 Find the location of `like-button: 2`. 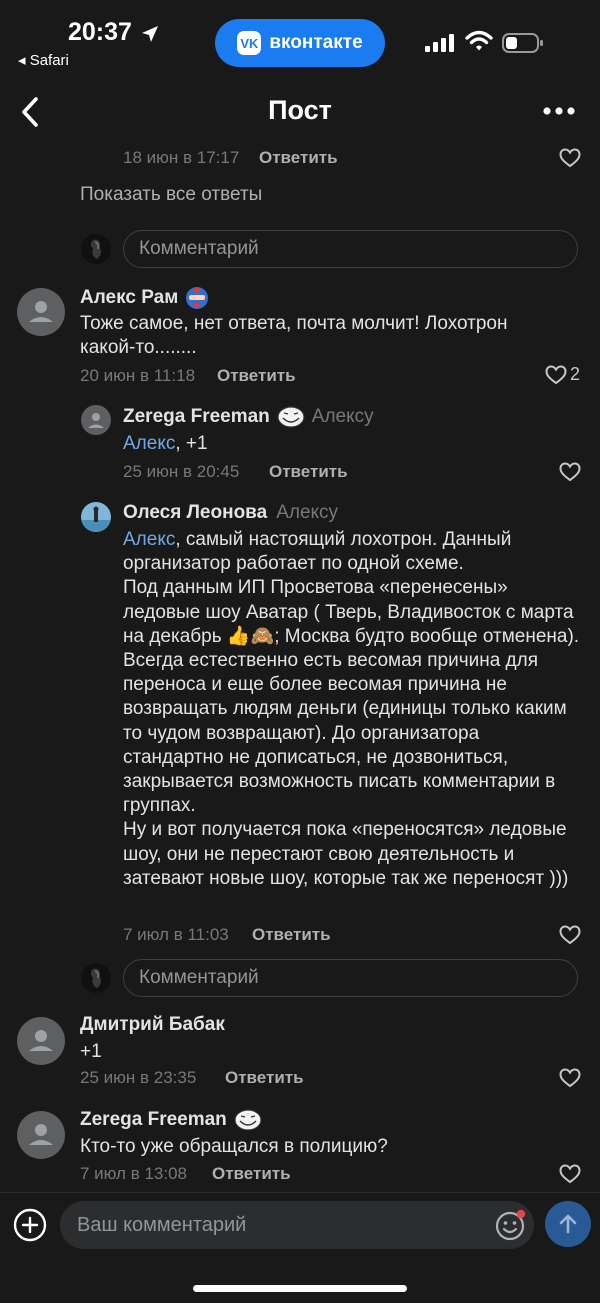

like-button: 2 is located at coordinates (562, 374).